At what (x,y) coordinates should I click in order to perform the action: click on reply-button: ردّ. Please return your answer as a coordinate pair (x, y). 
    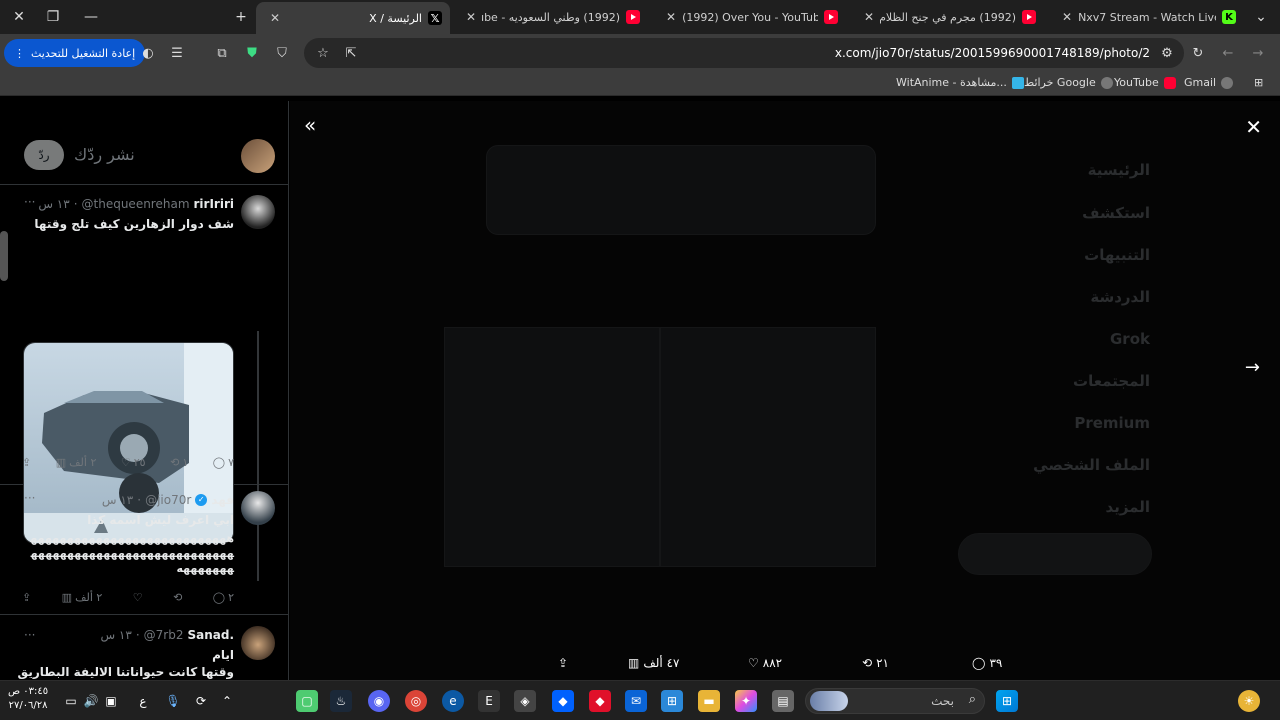
    Looking at the image, I should click on (44, 155).